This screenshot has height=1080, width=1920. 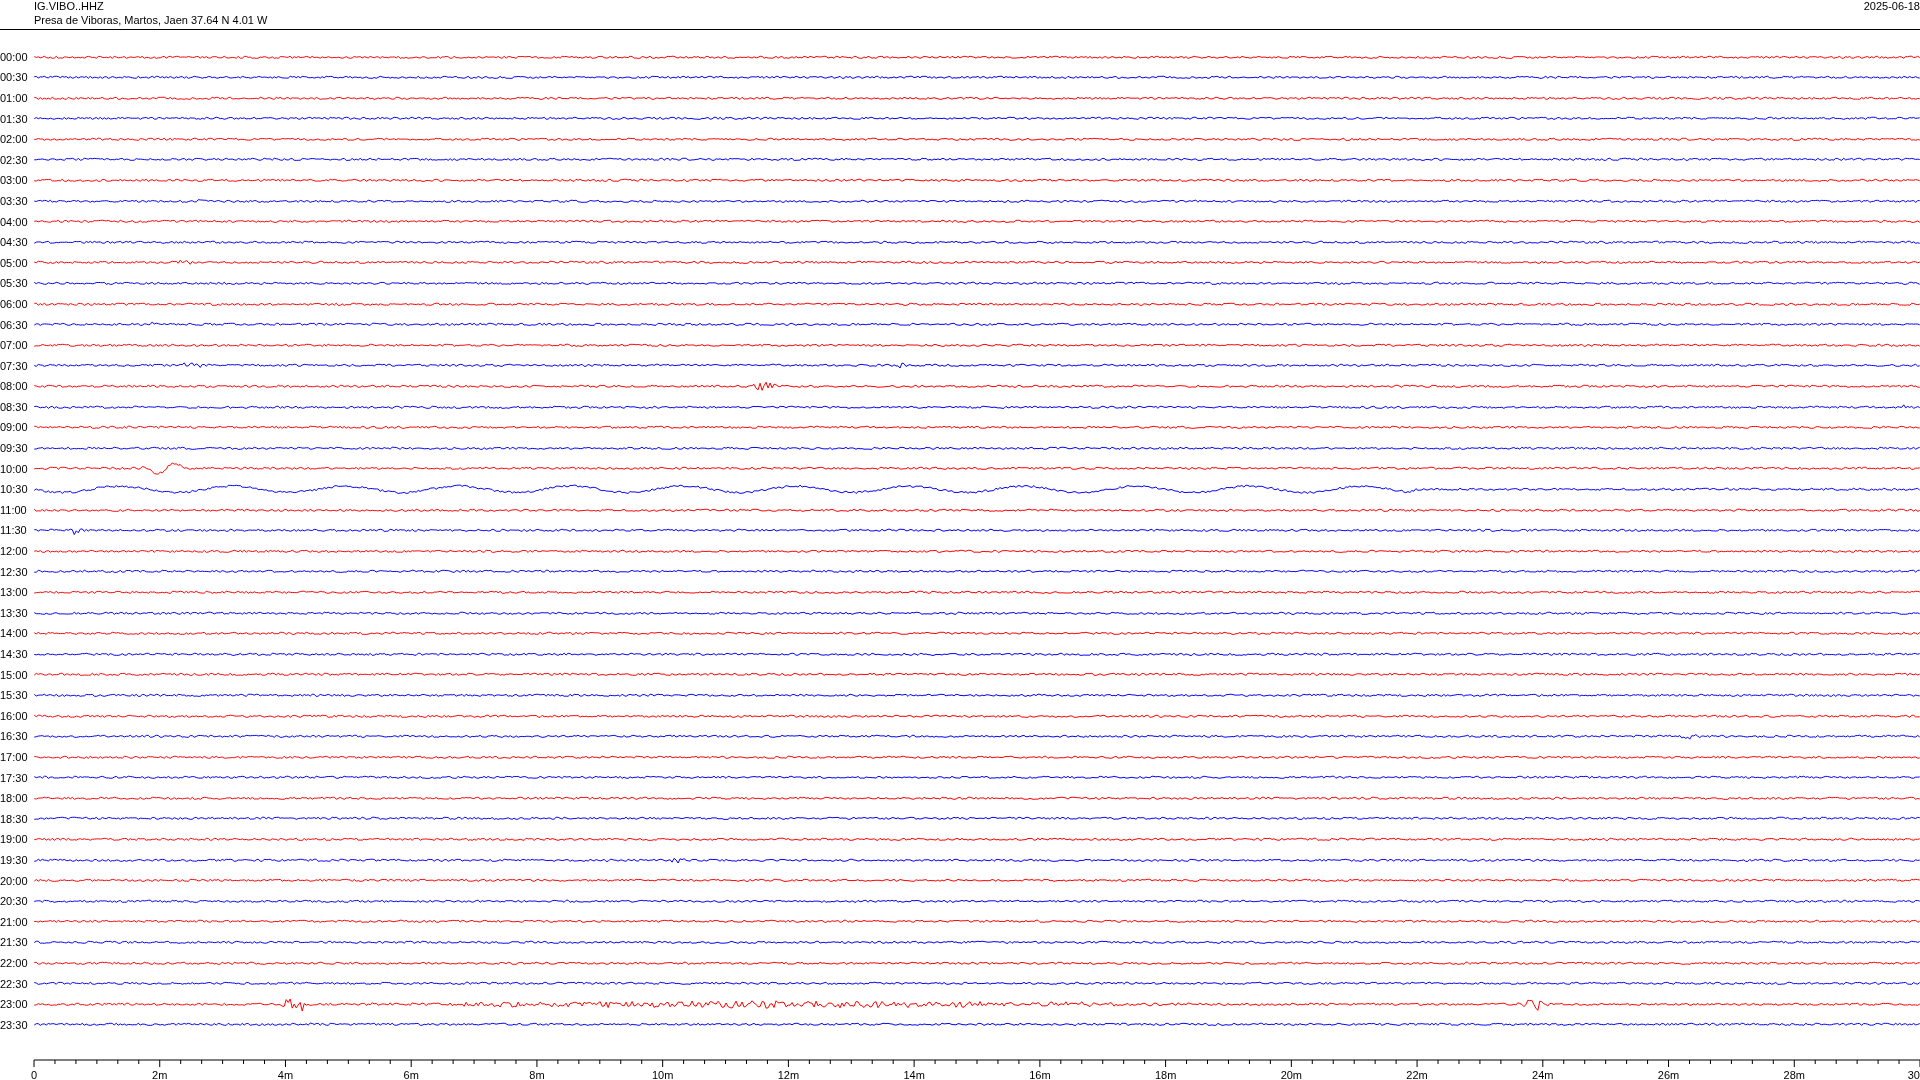 I want to click on time-label: 02:30, so click(x=14, y=159).